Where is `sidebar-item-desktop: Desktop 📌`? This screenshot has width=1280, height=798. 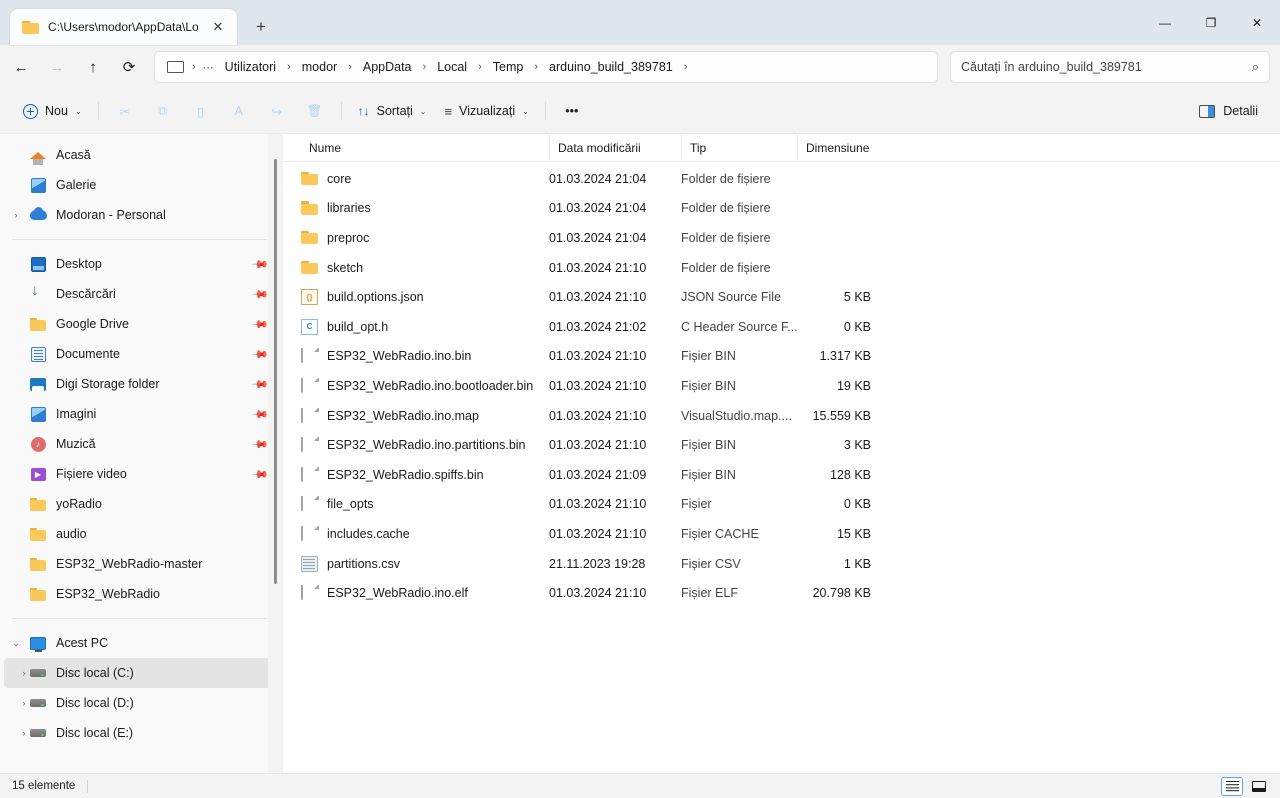
sidebar-item-desktop: Desktop 📌 is located at coordinates (139, 264).